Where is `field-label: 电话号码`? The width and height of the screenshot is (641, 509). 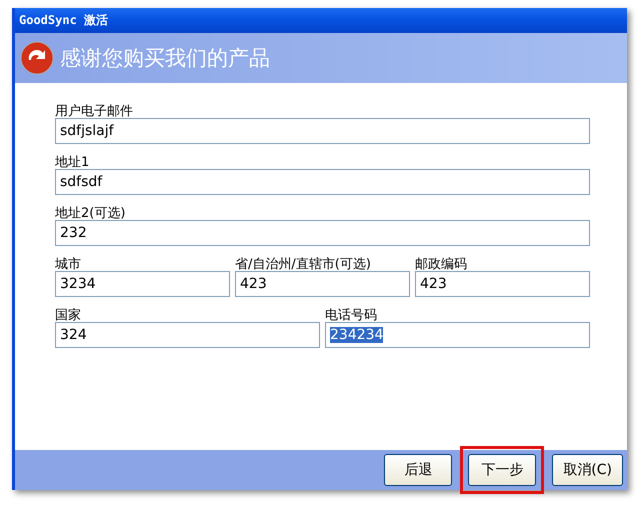
field-label: 电话号码 is located at coordinates (351, 314).